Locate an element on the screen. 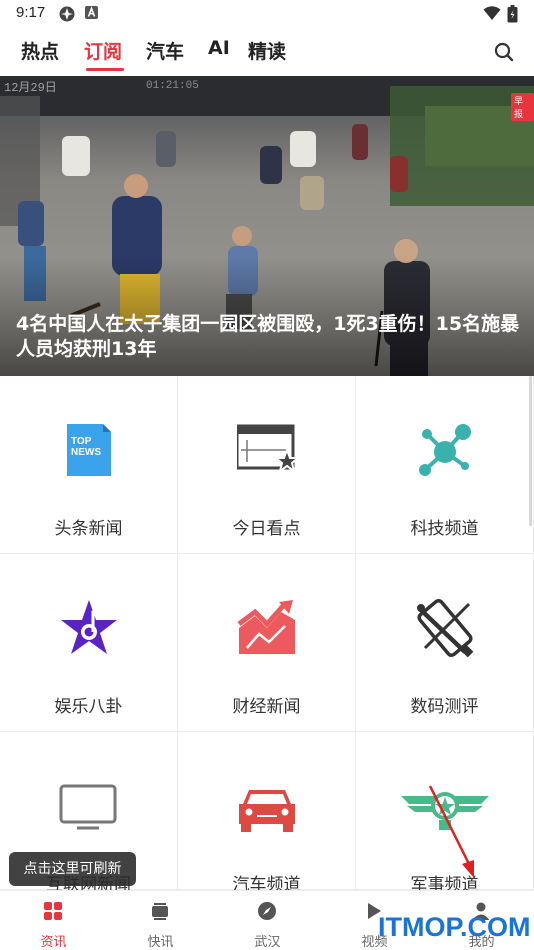  grid-icon is located at coordinates (53, 911).